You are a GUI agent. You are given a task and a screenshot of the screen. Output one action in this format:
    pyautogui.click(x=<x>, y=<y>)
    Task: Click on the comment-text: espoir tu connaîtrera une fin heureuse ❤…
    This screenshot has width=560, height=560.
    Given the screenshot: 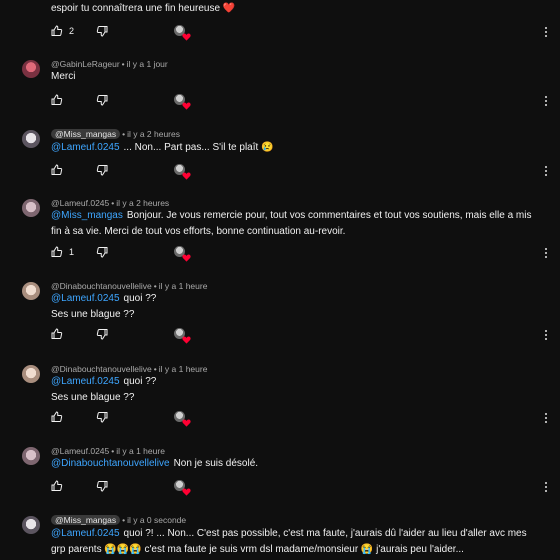 What is the action you would take?
    pyautogui.click(x=143, y=8)
    